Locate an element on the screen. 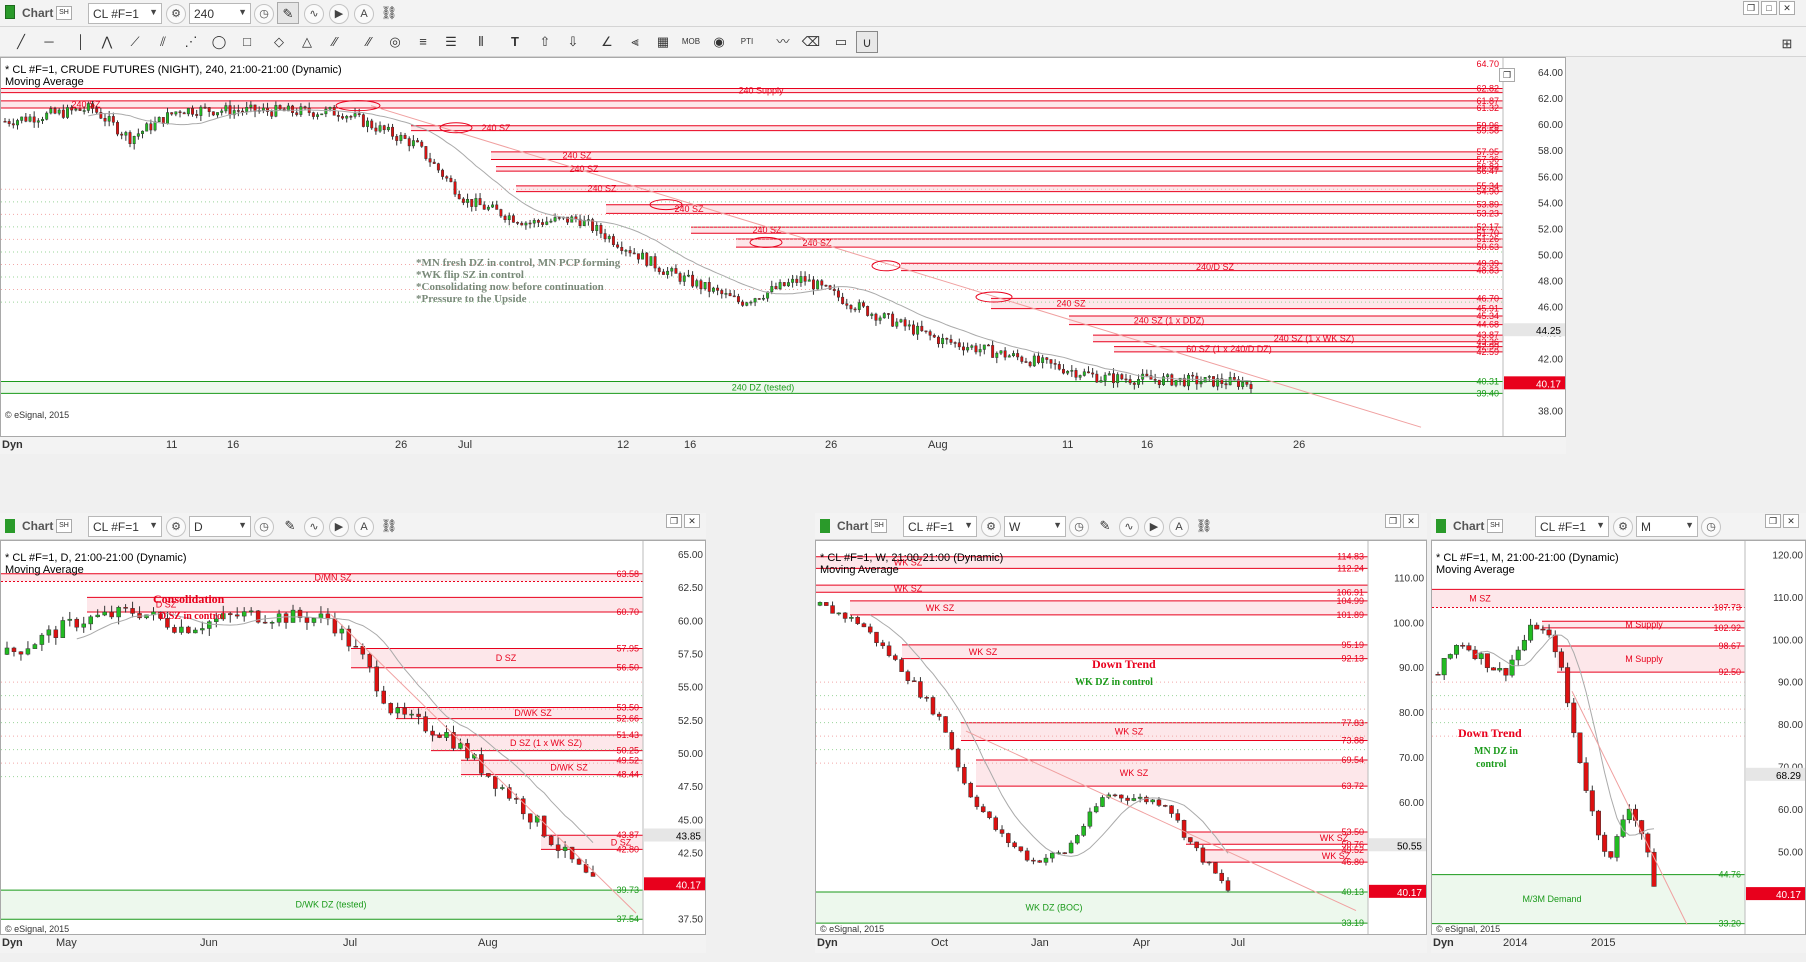 The width and height of the screenshot is (1806, 962). pitchfork-icon: ⫷ is located at coordinates (635, 42).